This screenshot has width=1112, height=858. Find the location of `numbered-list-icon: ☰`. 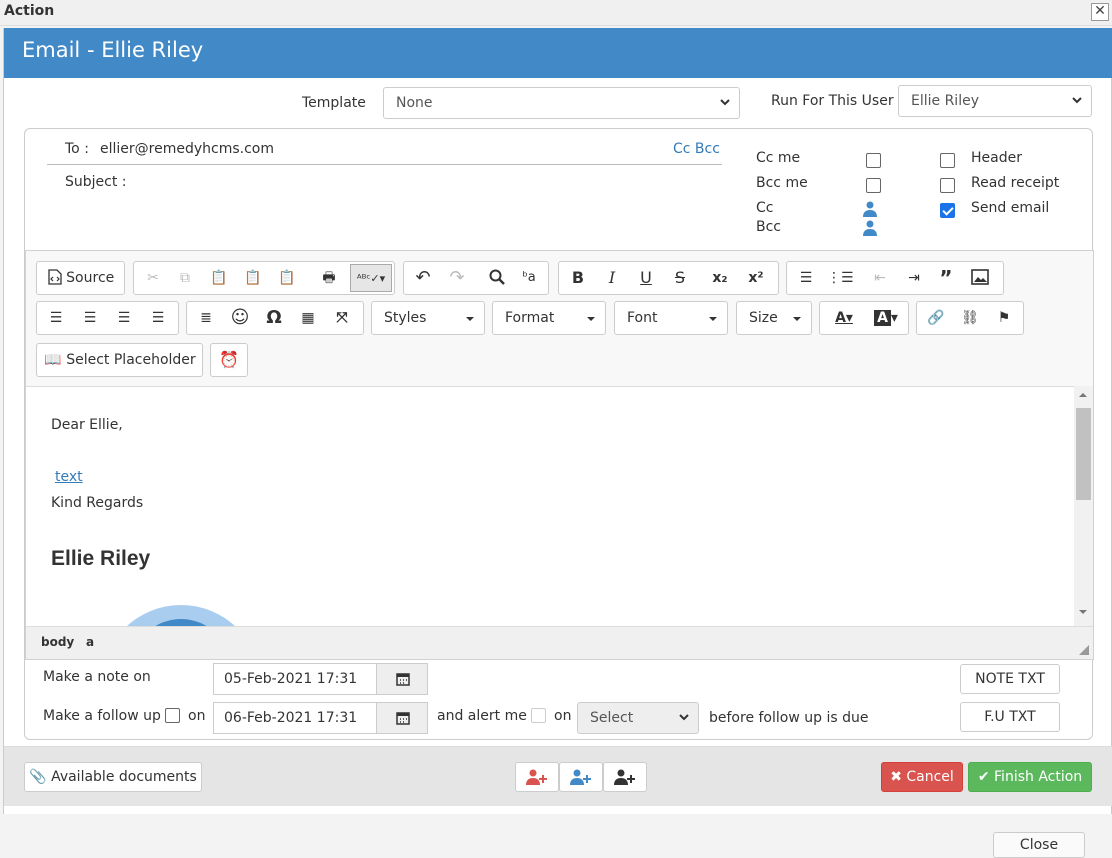

numbered-list-icon: ☰ is located at coordinates (806, 278).